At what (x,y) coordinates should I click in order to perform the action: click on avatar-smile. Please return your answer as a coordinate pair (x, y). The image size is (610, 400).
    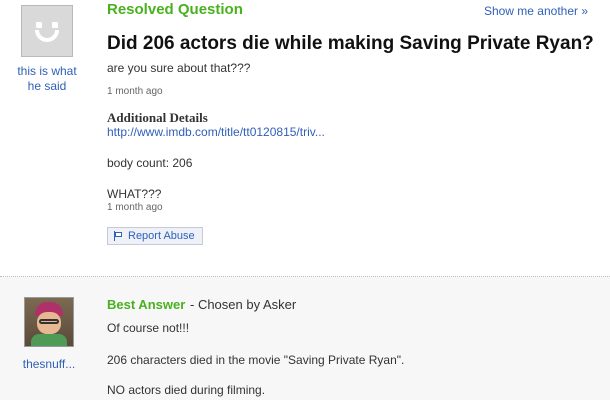
    Looking at the image, I should click on (47, 36).